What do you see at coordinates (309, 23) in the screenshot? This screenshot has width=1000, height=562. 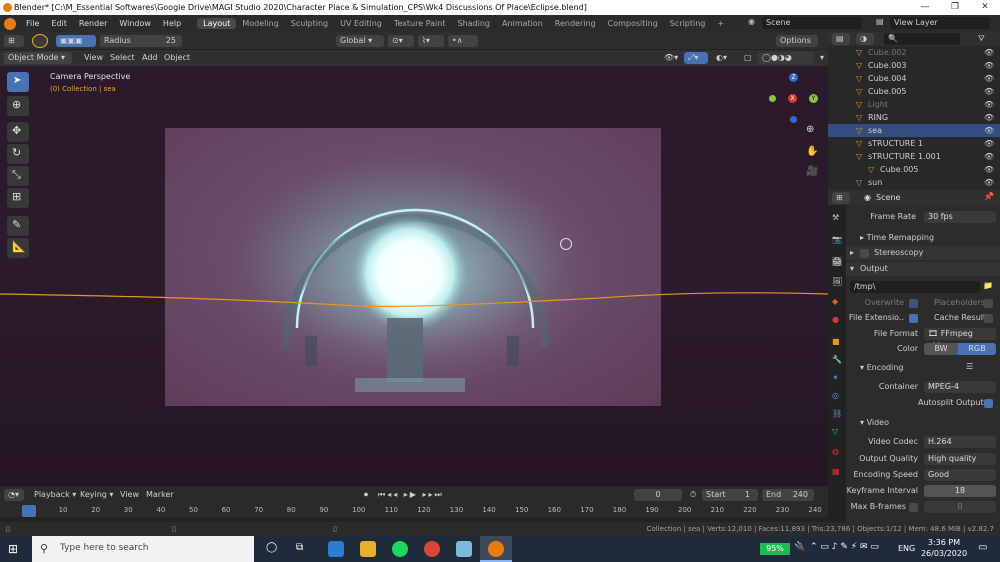 I see `tab-sculpting: Sculpting` at bounding box center [309, 23].